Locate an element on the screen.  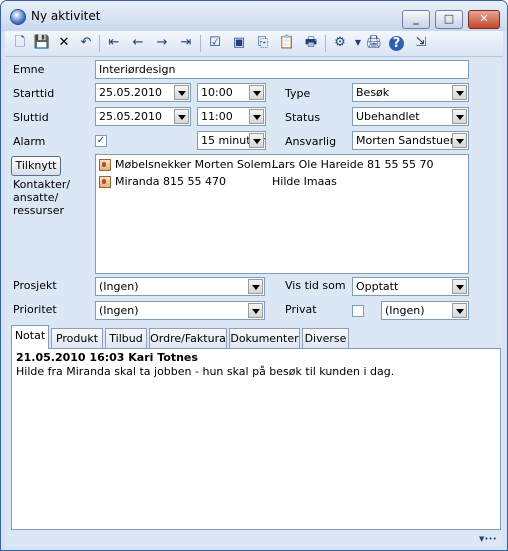
start-time-label: Starttid is located at coordinates (34, 93).